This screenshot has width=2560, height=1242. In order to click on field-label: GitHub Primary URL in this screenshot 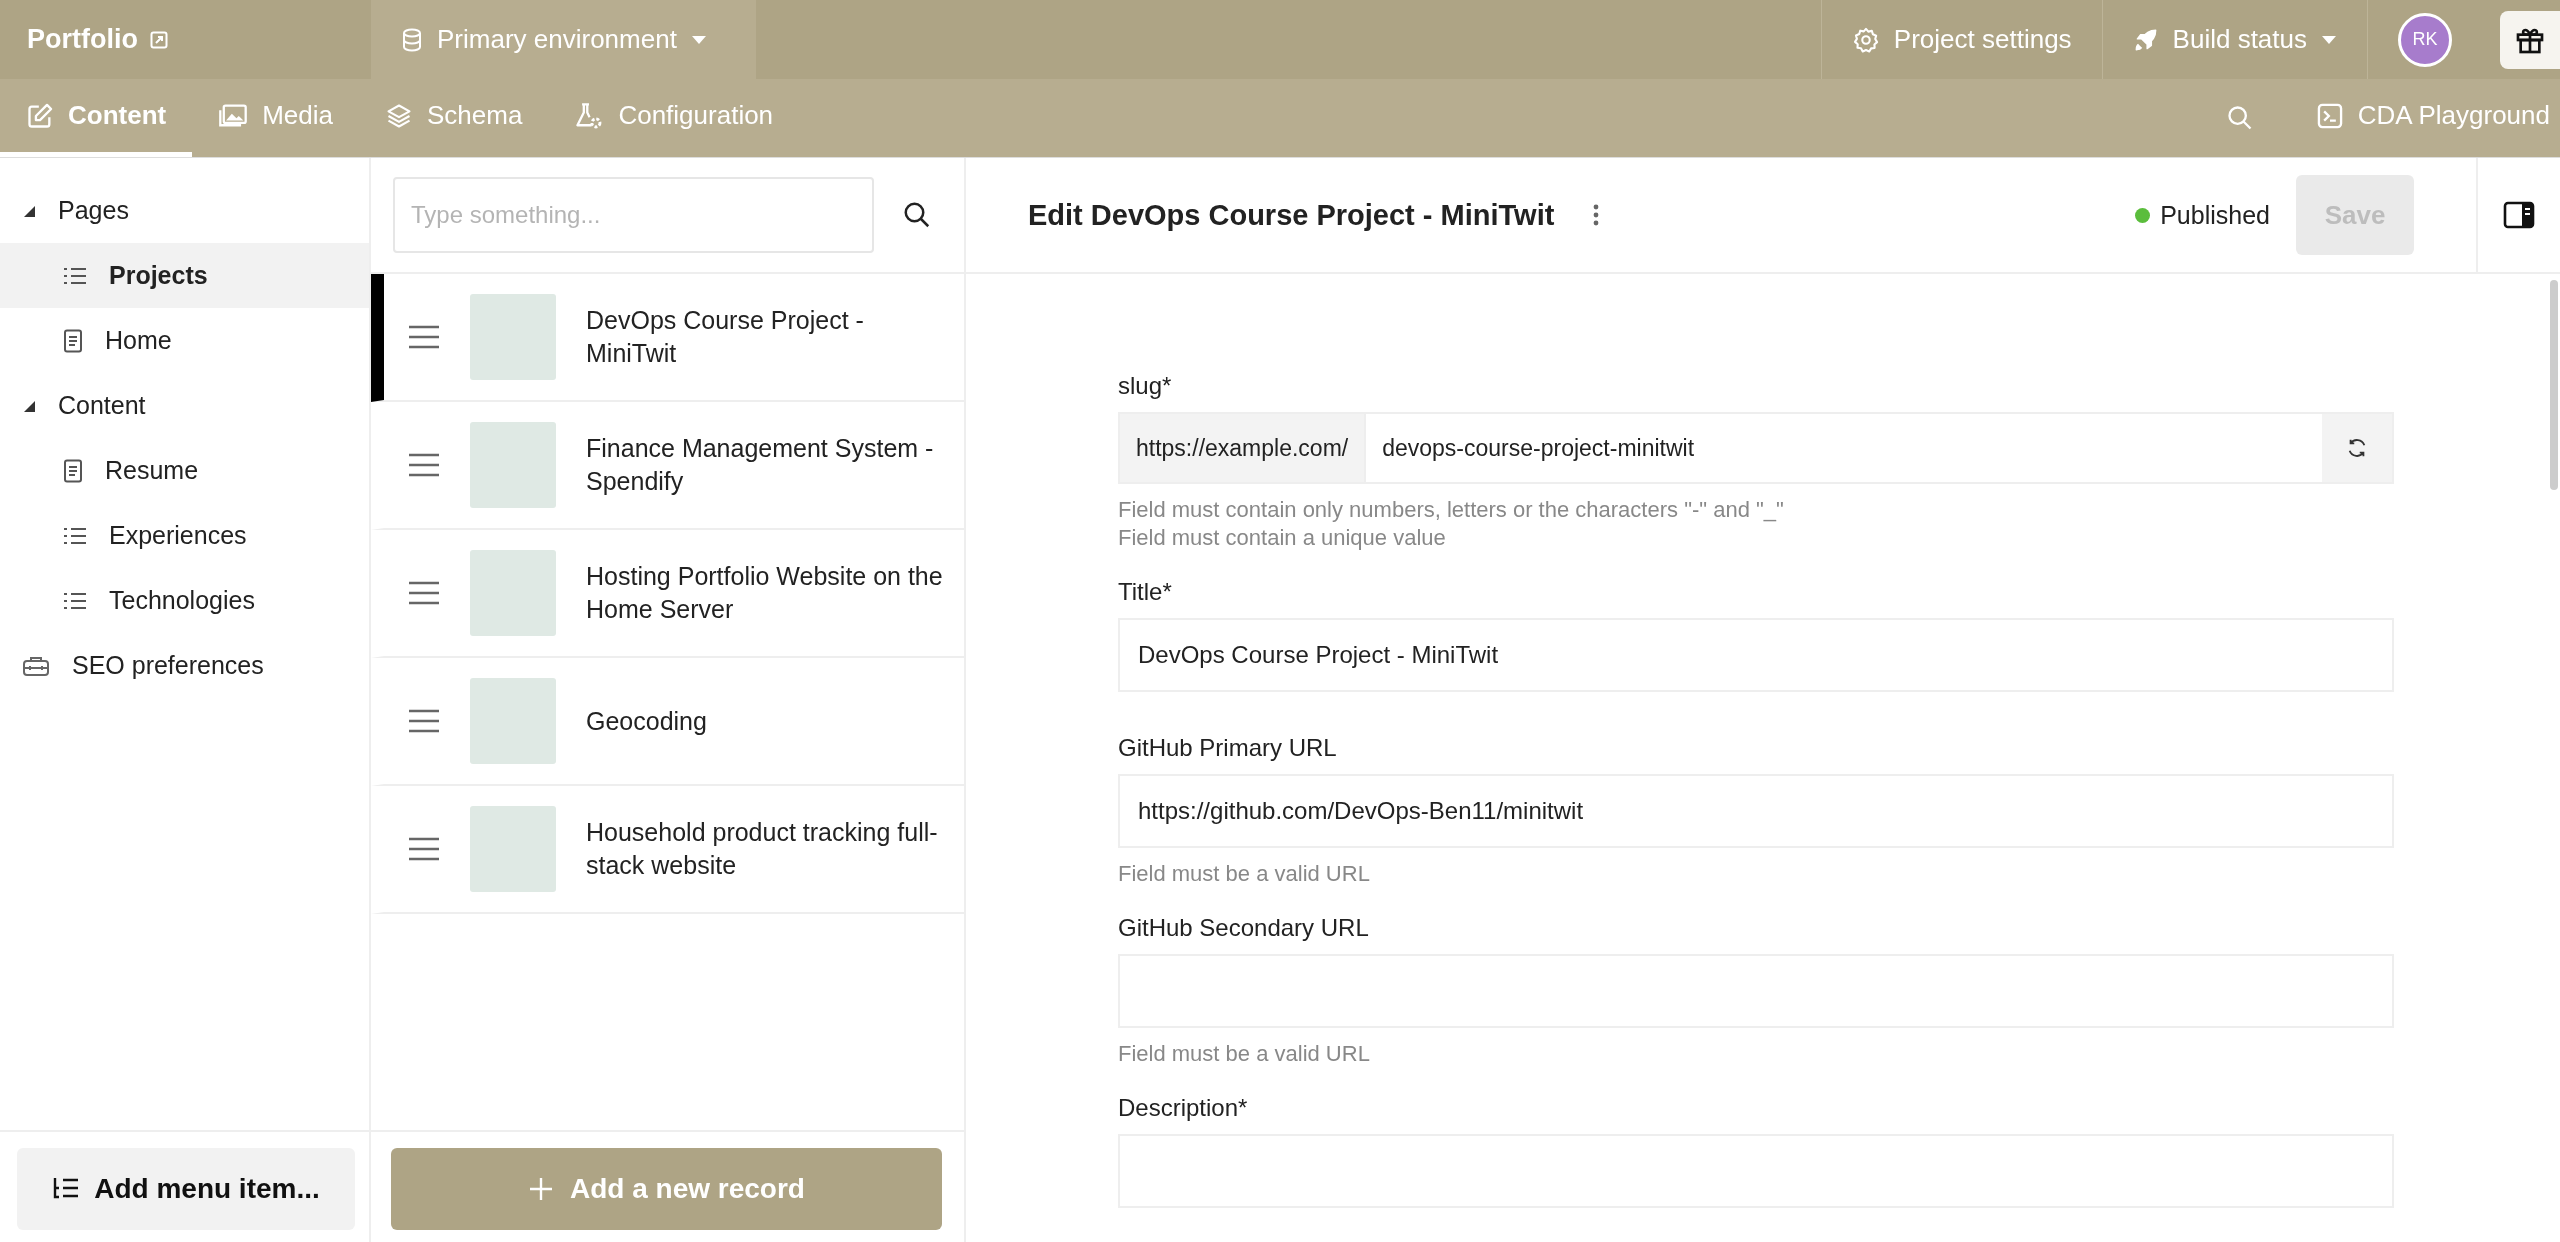, I will do `click(1228, 748)`.